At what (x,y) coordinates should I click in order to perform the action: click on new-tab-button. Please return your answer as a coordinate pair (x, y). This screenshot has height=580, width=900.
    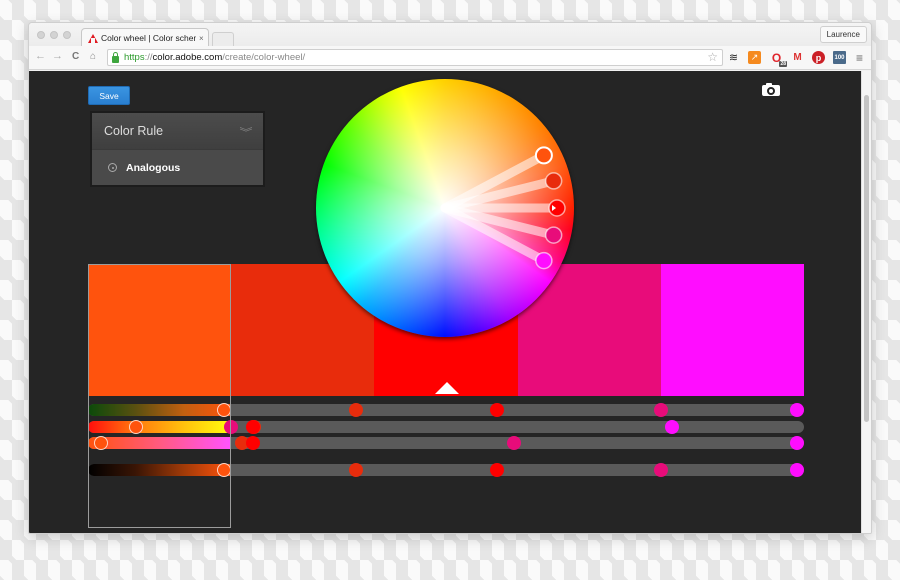
    Looking at the image, I should click on (223, 39).